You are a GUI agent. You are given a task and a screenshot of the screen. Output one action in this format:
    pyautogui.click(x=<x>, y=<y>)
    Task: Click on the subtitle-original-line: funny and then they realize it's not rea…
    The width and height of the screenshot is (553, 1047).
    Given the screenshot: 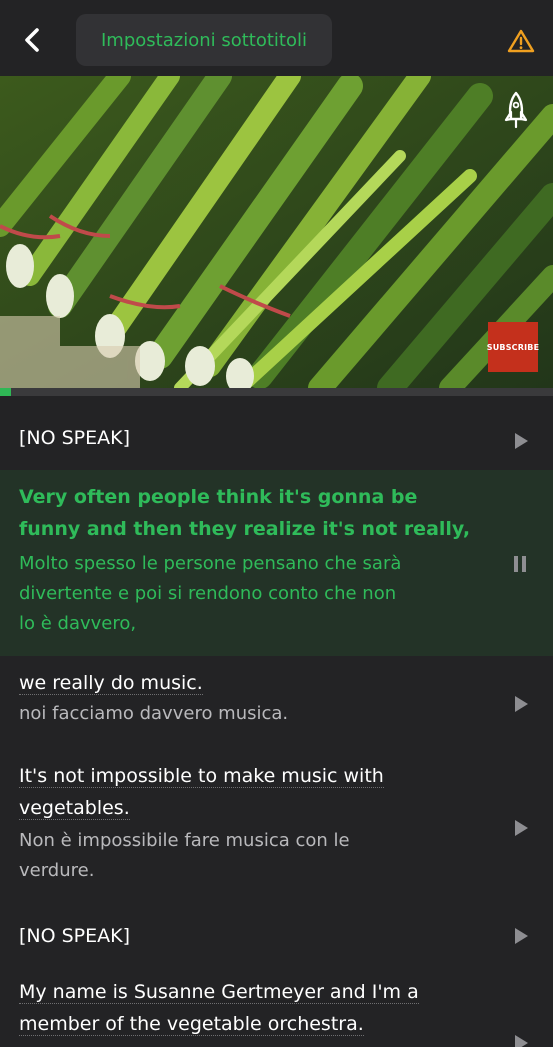 What is the action you would take?
    pyautogui.click(x=245, y=529)
    